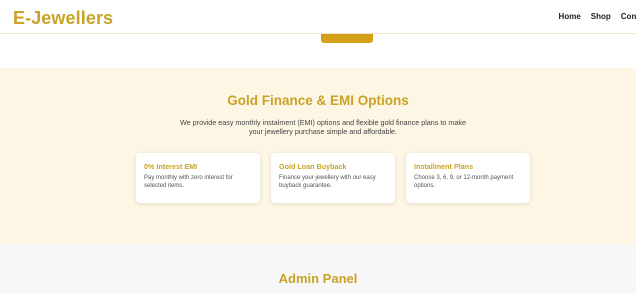  What do you see at coordinates (318, 51) in the screenshot?
I see `previous-section-remnant` at bounding box center [318, 51].